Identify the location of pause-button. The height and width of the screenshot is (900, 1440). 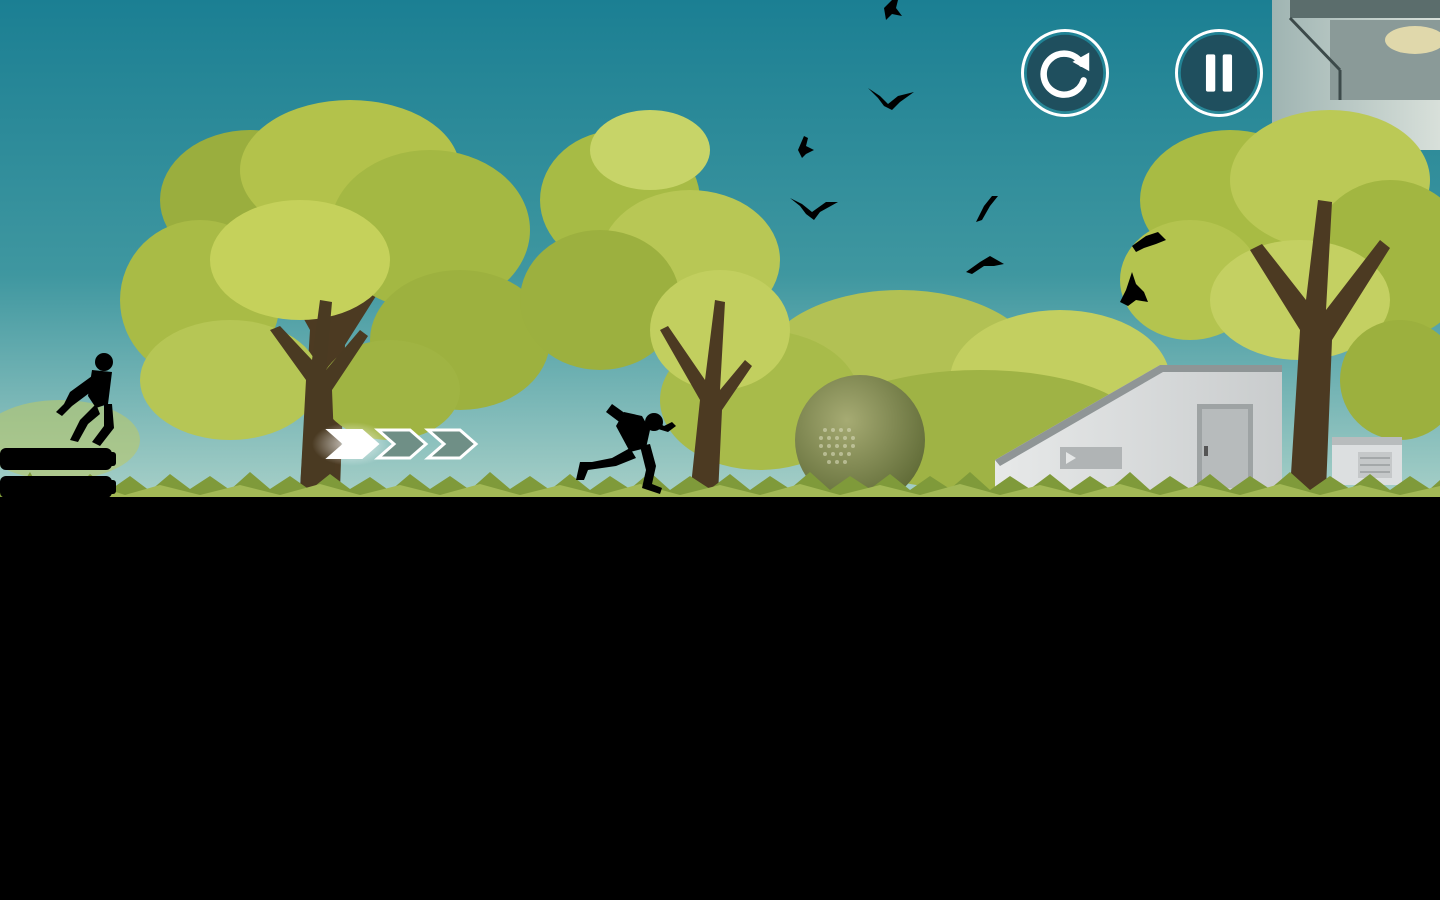
(1219, 73).